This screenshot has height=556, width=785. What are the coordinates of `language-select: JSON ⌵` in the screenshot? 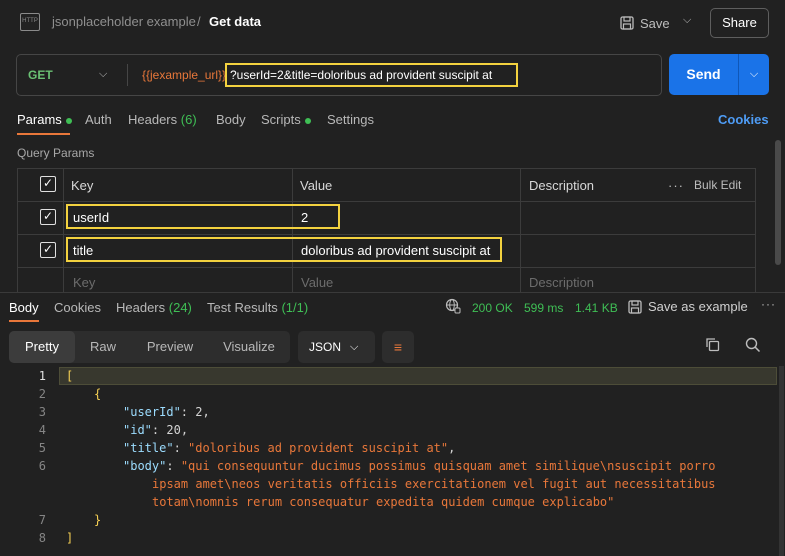 It's located at (336, 347).